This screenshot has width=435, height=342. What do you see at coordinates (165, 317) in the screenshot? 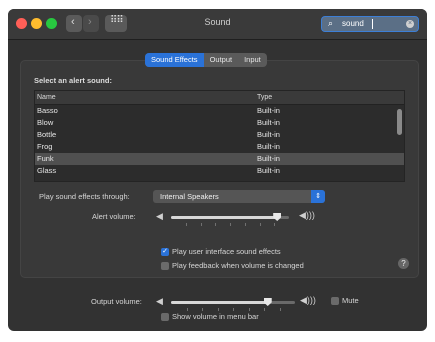
I see `show-volume-menu-bar-checkbox` at bounding box center [165, 317].